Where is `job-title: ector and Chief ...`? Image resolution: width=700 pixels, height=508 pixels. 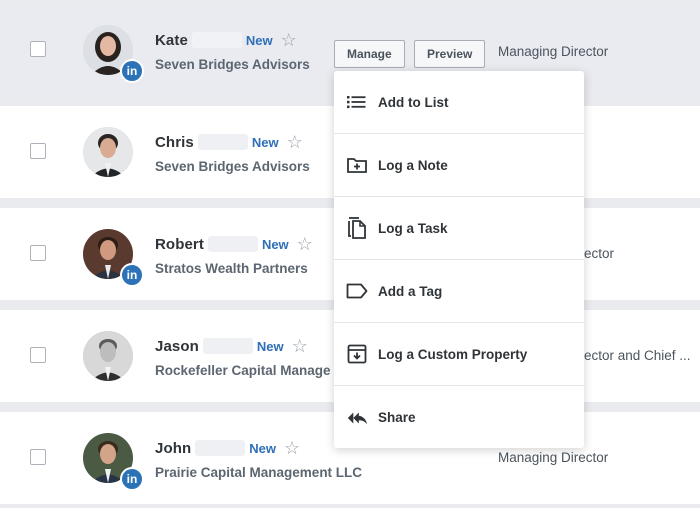
job-title: ector and Chief ... is located at coordinates (637, 355).